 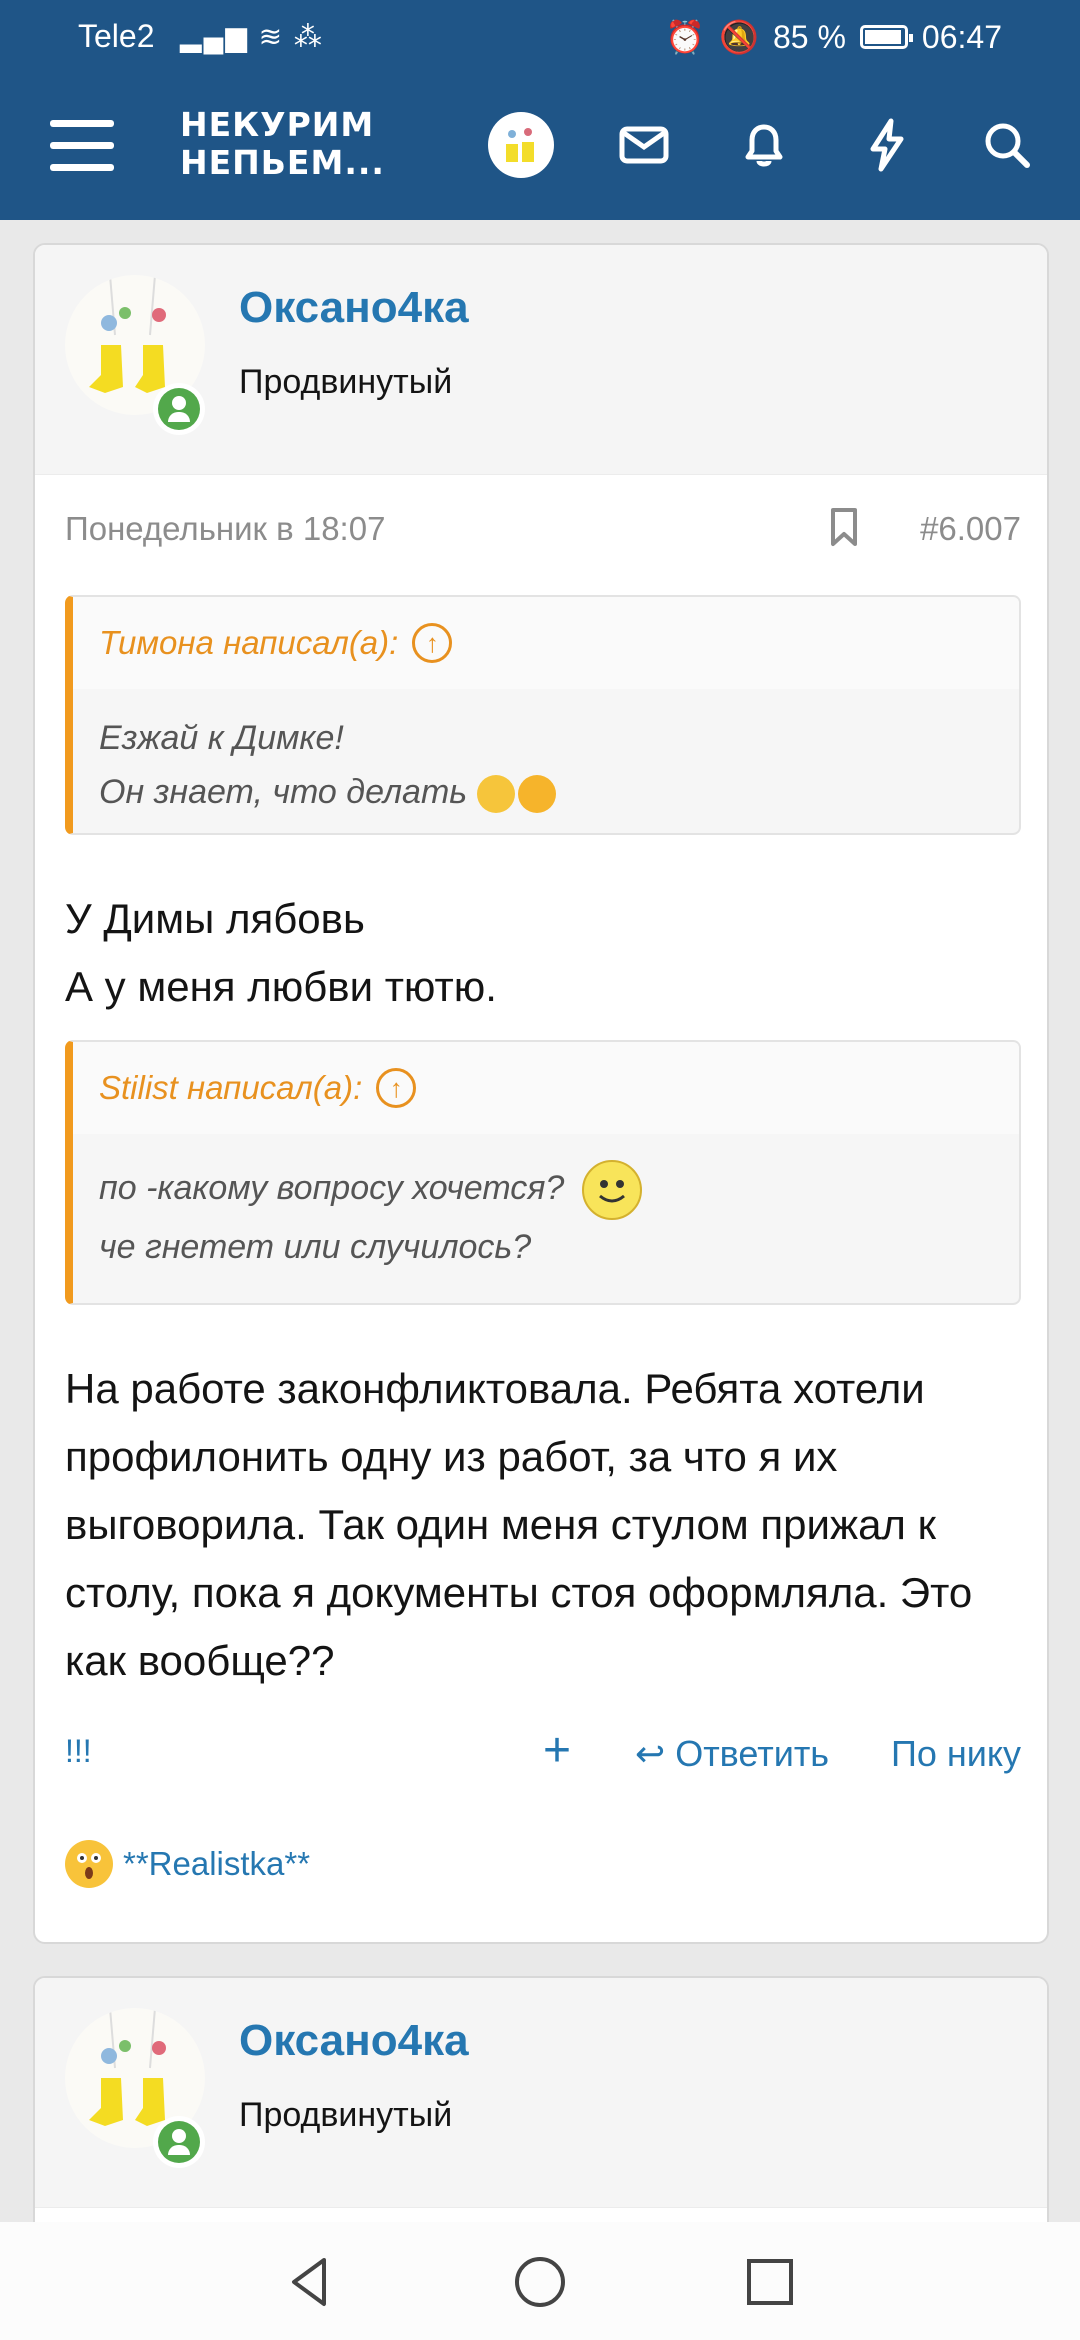 What do you see at coordinates (546, 1088) in the screenshot?
I see `quote-header: Stilist написал(а): ↑` at bounding box center [546, 1088].